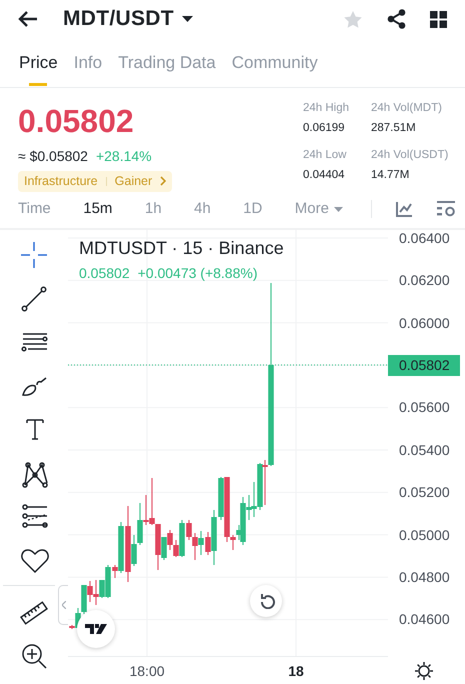 The height and width of the screenshot is (684, 465). I want to click on tradingview-logo-icon, so click(96, 629).